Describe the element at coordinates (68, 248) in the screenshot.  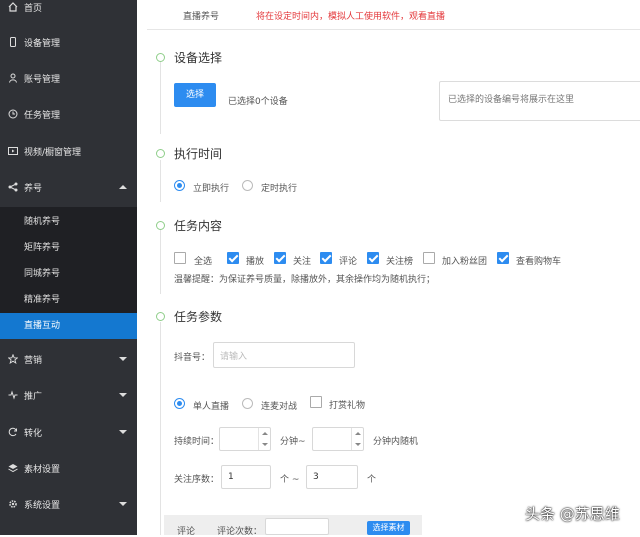
I see `submenu-item-matrix: 矩阵养号` at that location.